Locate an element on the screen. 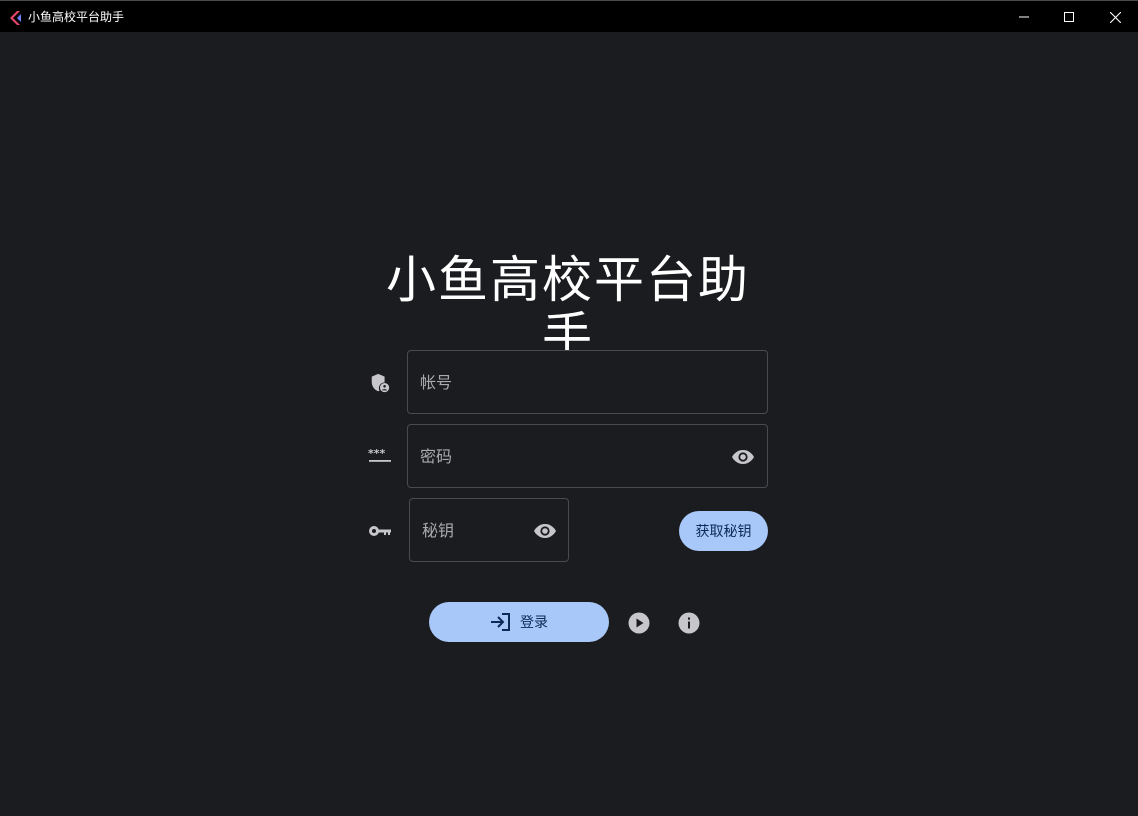  page-title: 小鱼高校平台助手 is located at coordinates (568, 308).